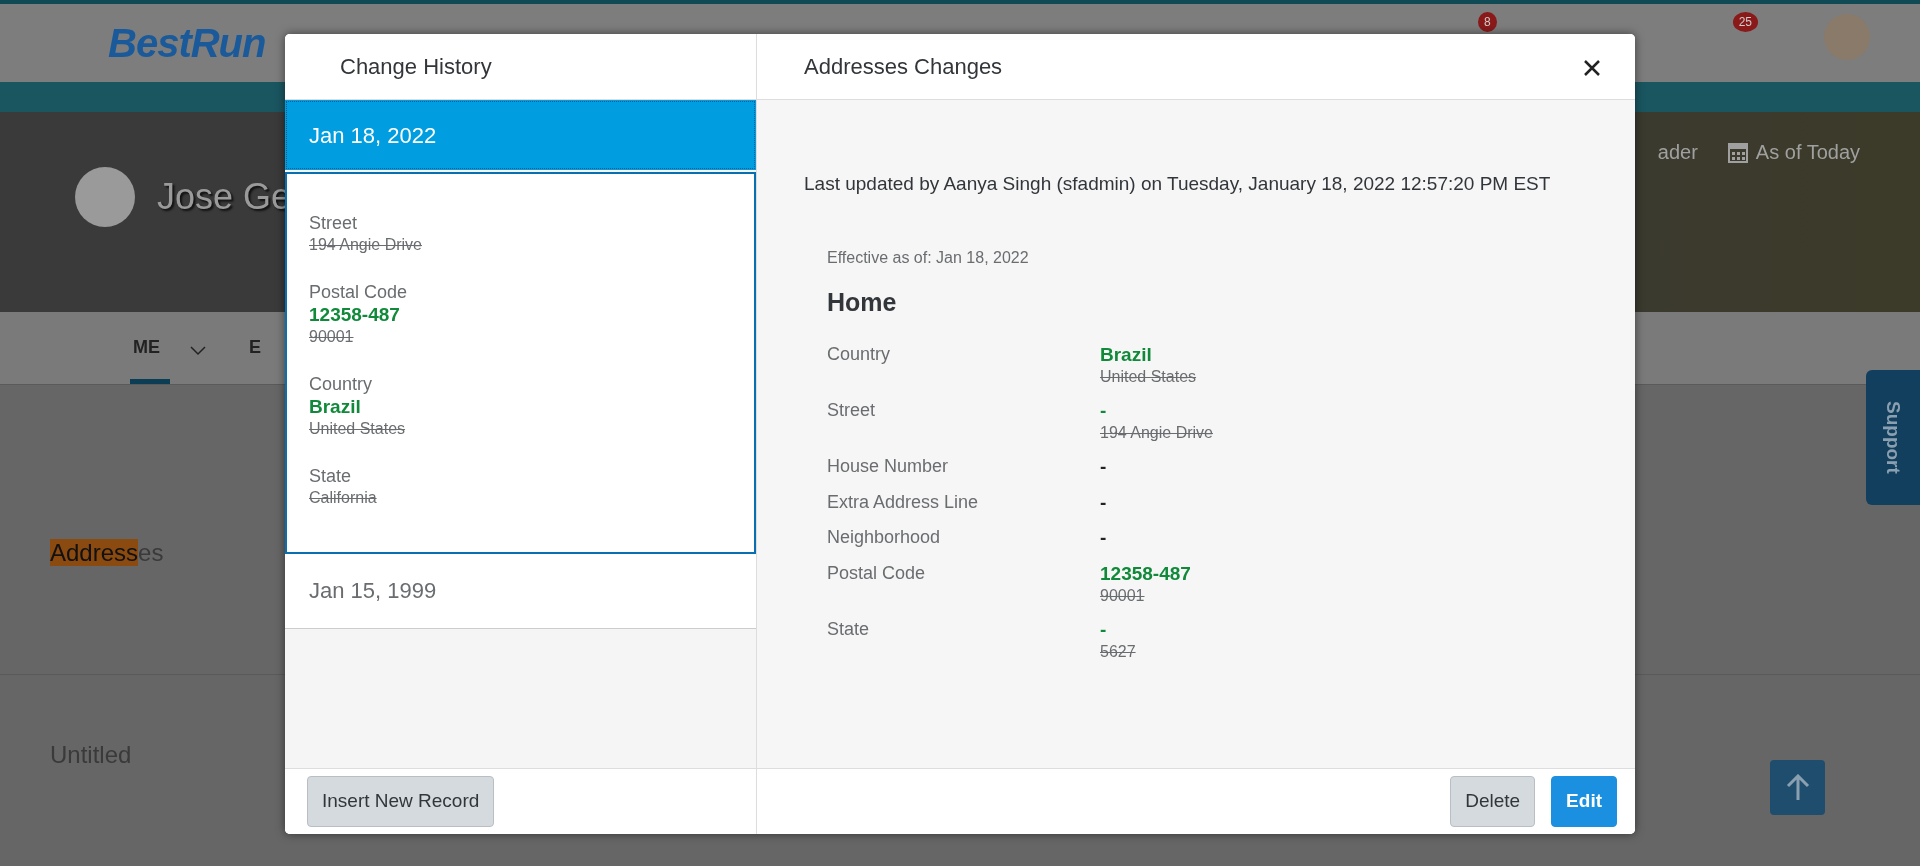  I want to click on header-link: ader, so click(1677, 152).